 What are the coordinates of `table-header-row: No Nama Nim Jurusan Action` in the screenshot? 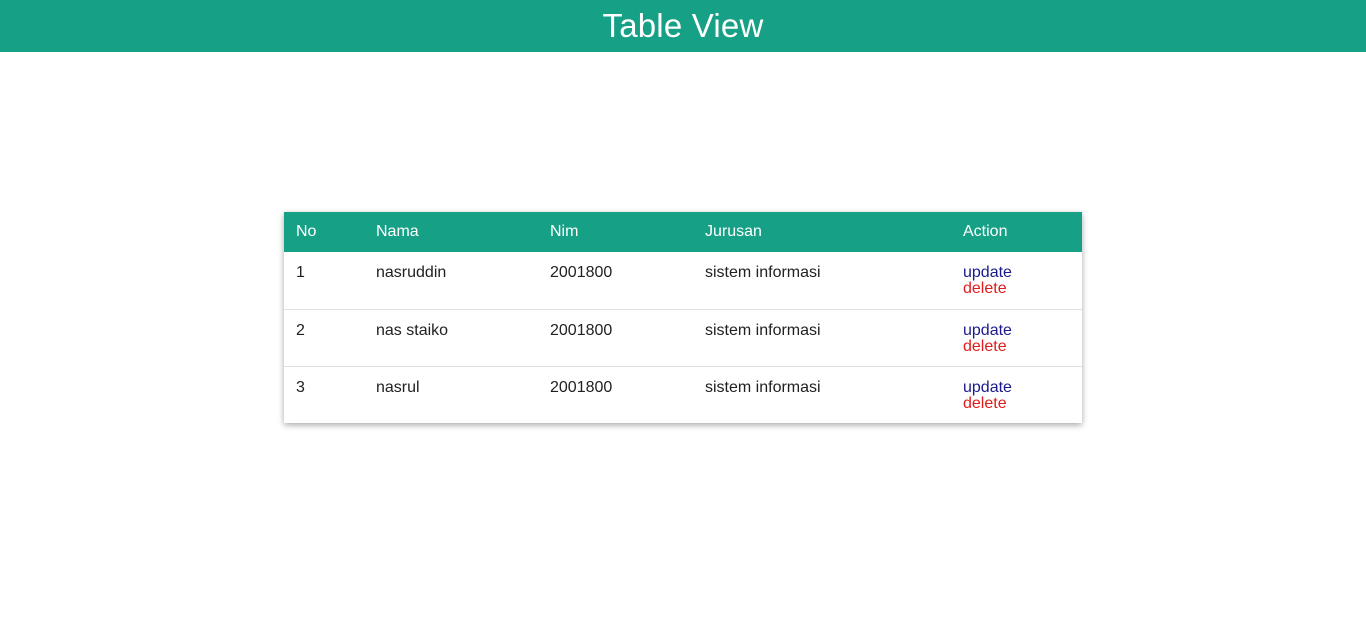 It's located at (683, 232).